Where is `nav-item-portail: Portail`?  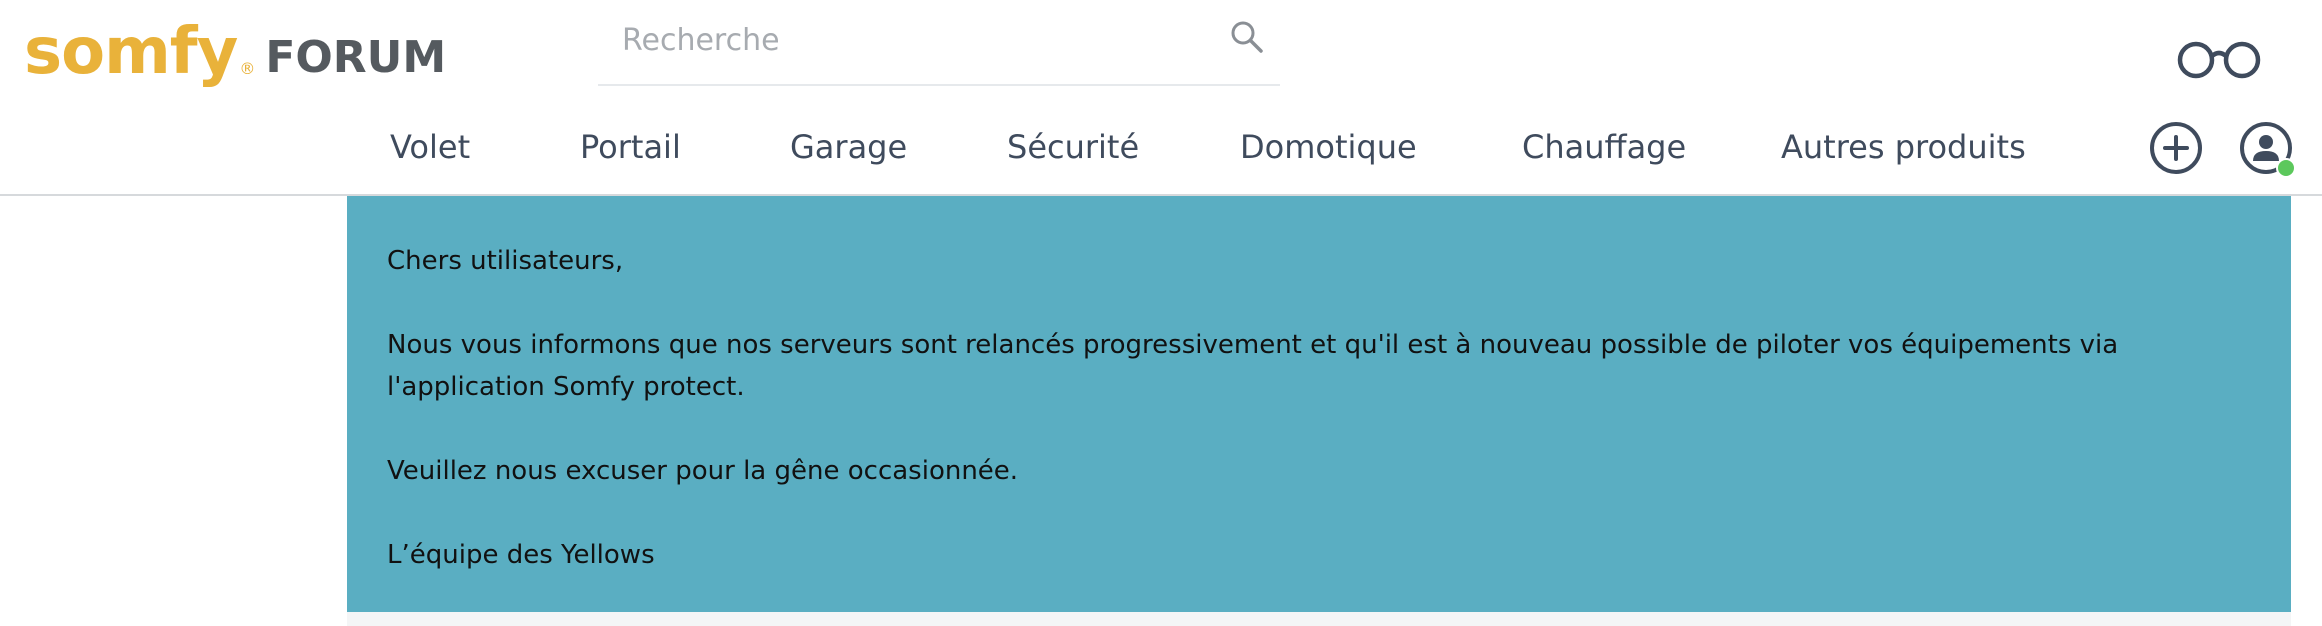
nav-item-portail: Portail is located at coordinates (630, 147).